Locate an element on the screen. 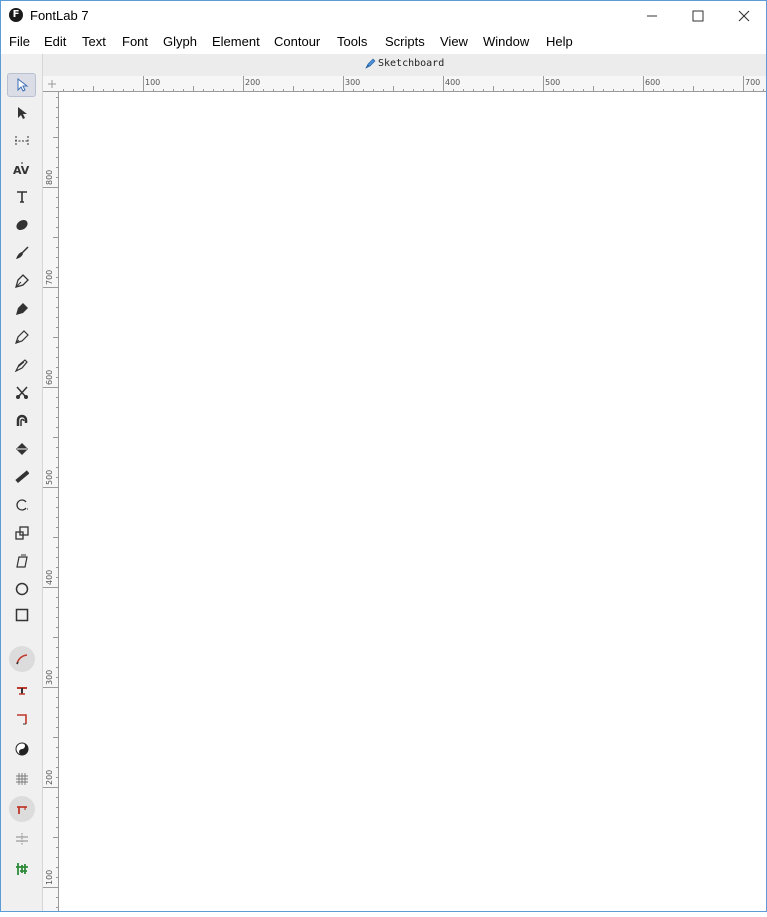 The height and width of the screenshot is (917, 767). brush-icon is located at coordinates (22, 252).